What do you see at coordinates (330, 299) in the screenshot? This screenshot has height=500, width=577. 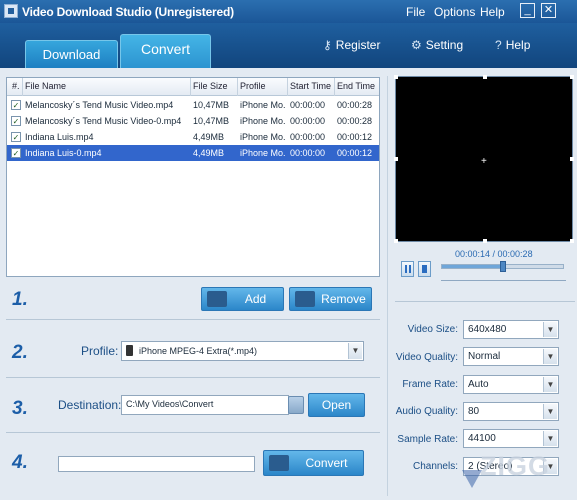 I see `remove-button: Remove` at bounding box center [330, 299].